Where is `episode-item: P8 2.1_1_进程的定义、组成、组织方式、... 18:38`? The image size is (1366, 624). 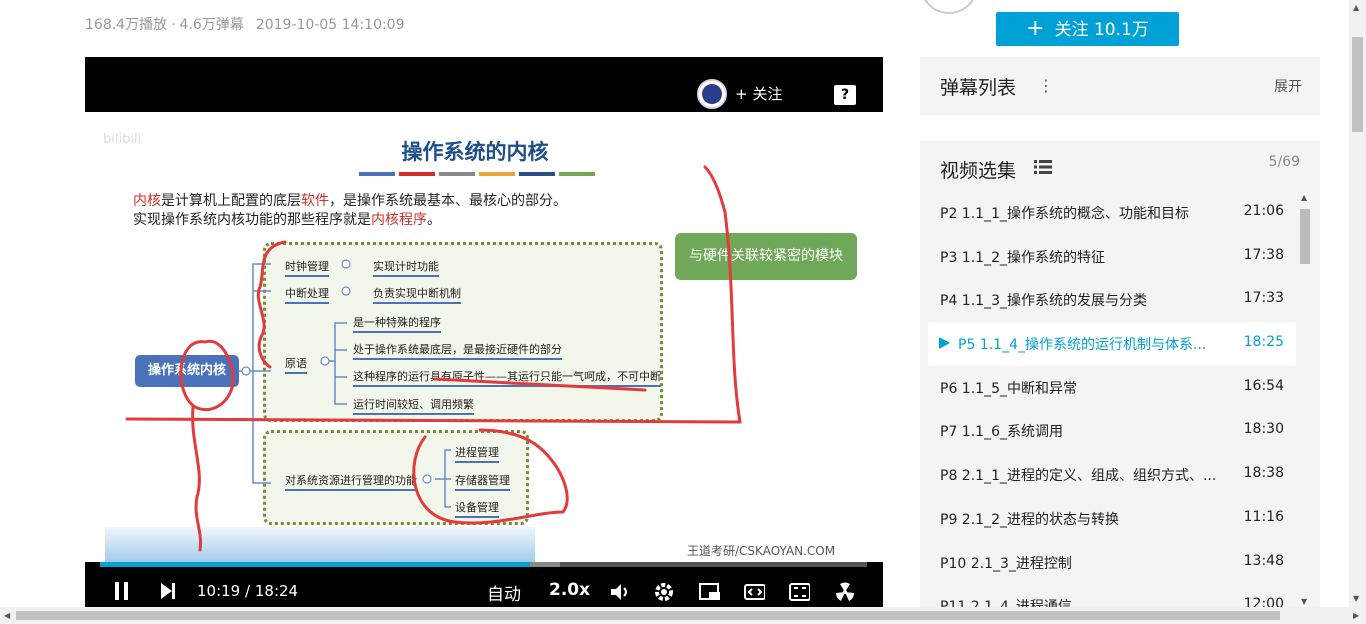
episode-item: P8 2.1_1_进程的定义、组成、组织方式、... 18:38 is located at coordinates (1112, 475).